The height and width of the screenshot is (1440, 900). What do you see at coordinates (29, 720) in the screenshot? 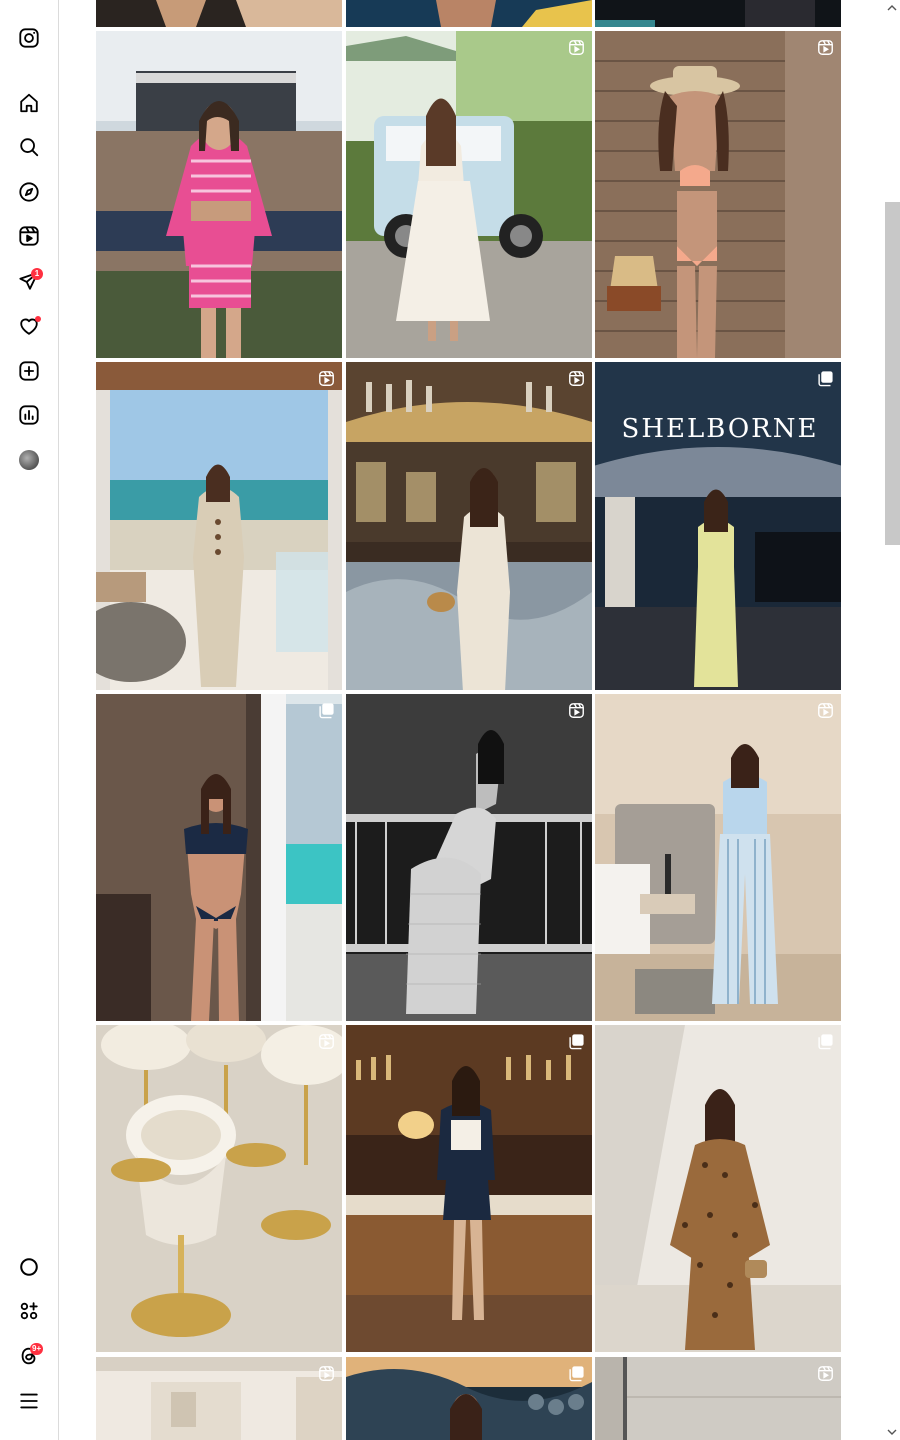
I see `sidebar-nav: 1 9+` at bounding box center [29, 720].